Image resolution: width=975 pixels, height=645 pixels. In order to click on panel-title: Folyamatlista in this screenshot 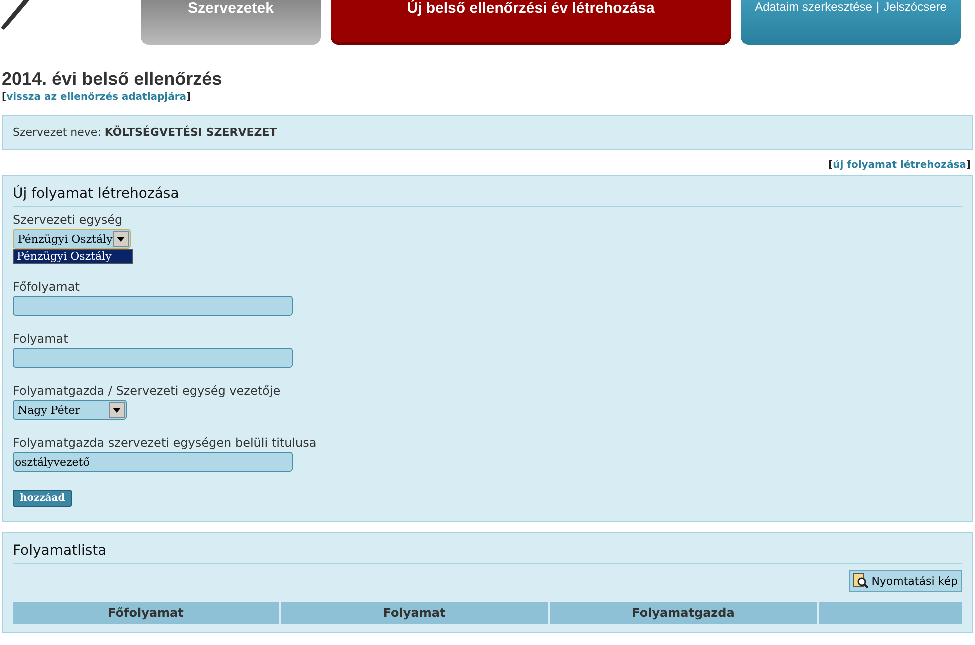, I will do `click(487, 553)`.